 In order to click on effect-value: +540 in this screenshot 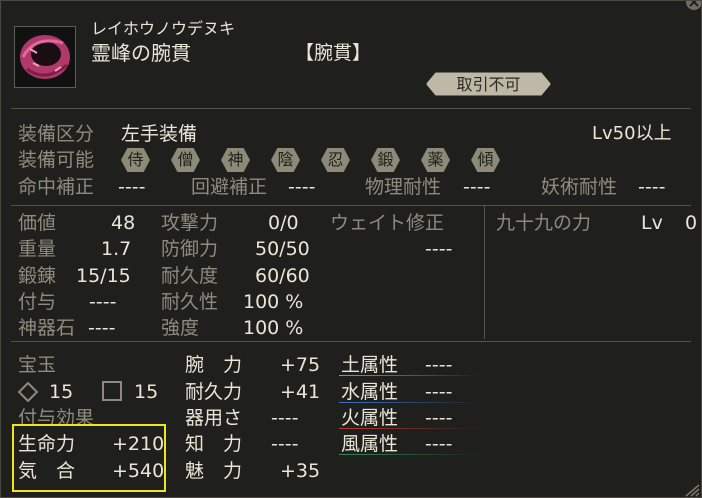, I will do `click(138, 471)`.